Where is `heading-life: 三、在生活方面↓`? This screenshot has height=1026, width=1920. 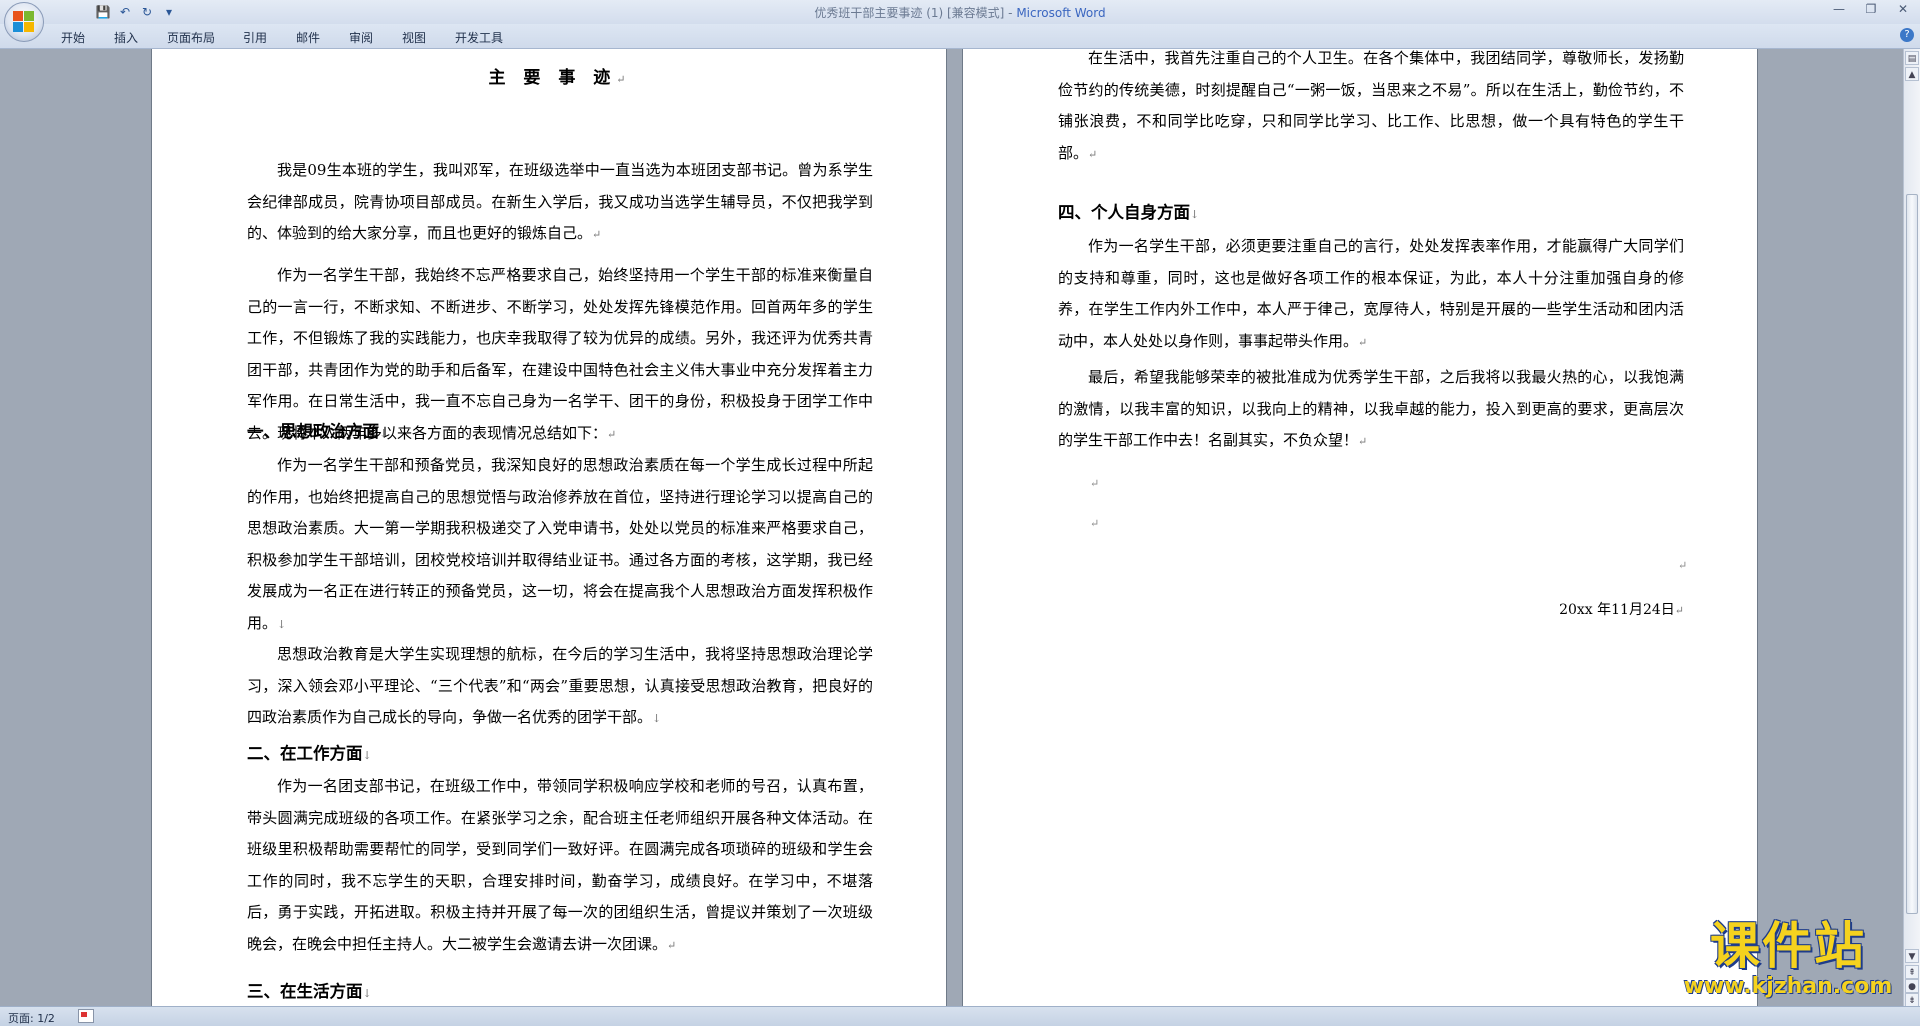 heading-life: 三、在生活方面↓ is located at coordinates (309, 990).